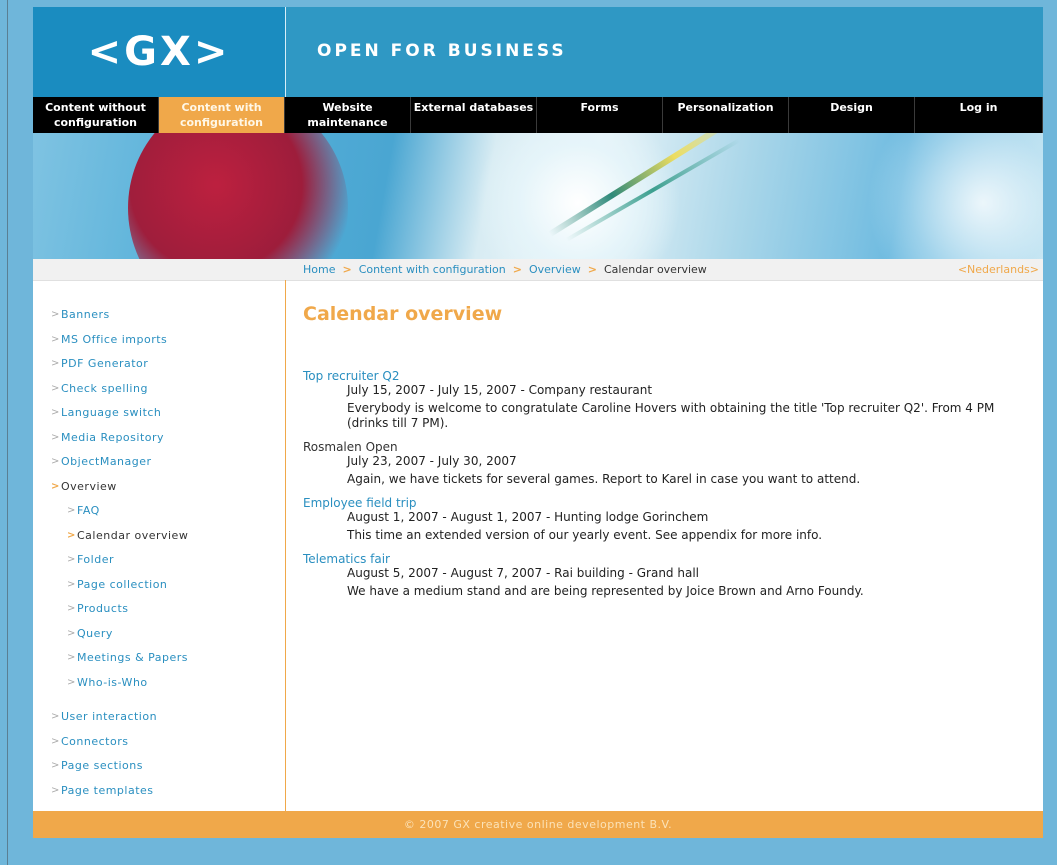 This screenshot has width=1057, height=865. Describe the element at coordinates (110, 511) in the screenshot. I see `sidebar-subitem: > FAQ` at that location.